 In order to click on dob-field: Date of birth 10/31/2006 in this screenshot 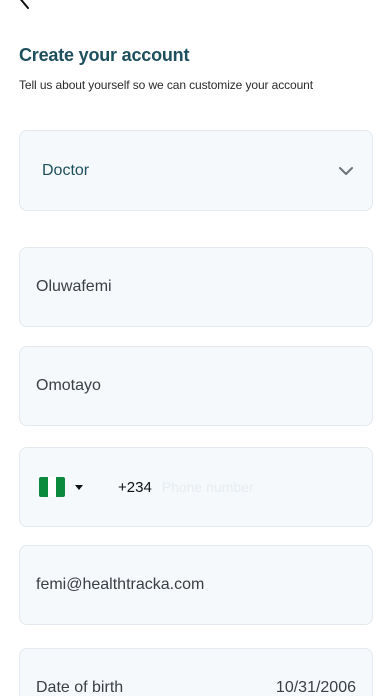, I will do `click(196, 672)`.